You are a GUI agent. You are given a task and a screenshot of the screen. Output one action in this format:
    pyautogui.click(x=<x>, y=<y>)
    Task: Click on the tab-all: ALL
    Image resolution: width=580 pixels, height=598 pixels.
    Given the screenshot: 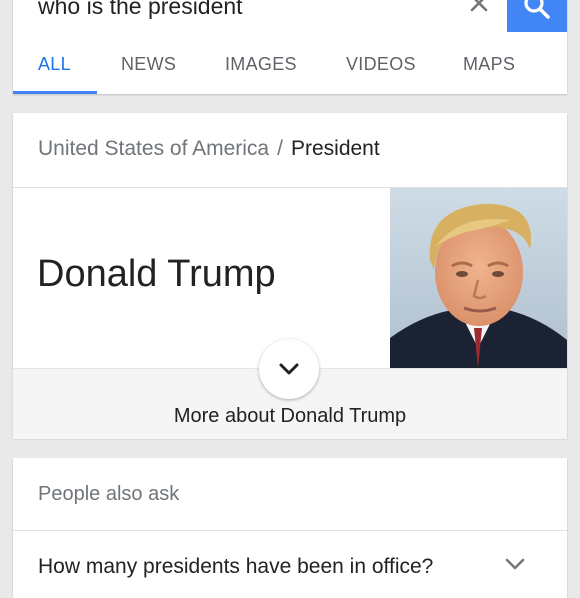 What is the action you would take?
    pyautogui.click(x=54, y=63)
    